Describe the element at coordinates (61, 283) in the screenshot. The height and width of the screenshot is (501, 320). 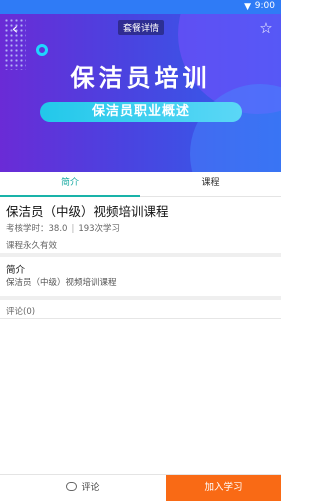
I see `intro-text: 保洁员（中级）视频培训课程` at that location.